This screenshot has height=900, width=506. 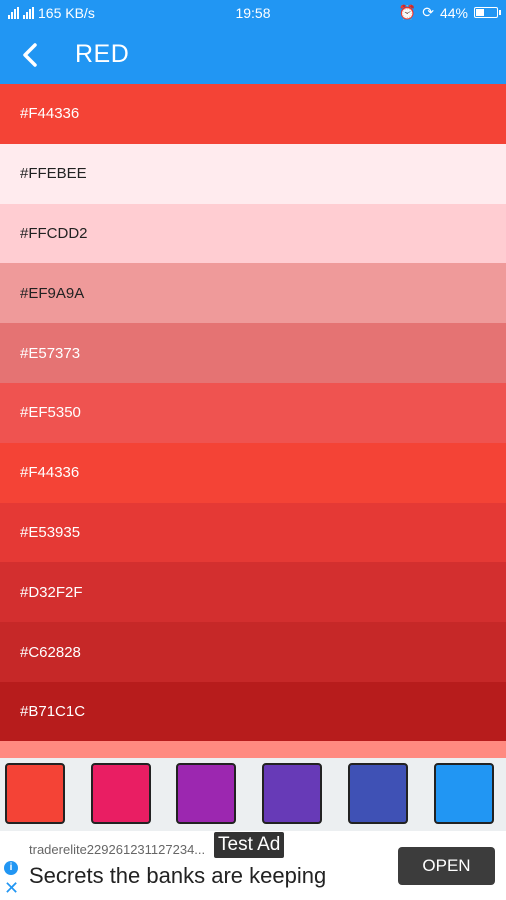 What do you see at coordinates (53, 174) in the screenshot?
I see `color-hex-label: #FFEBEE` at bounding box center [53, 174].